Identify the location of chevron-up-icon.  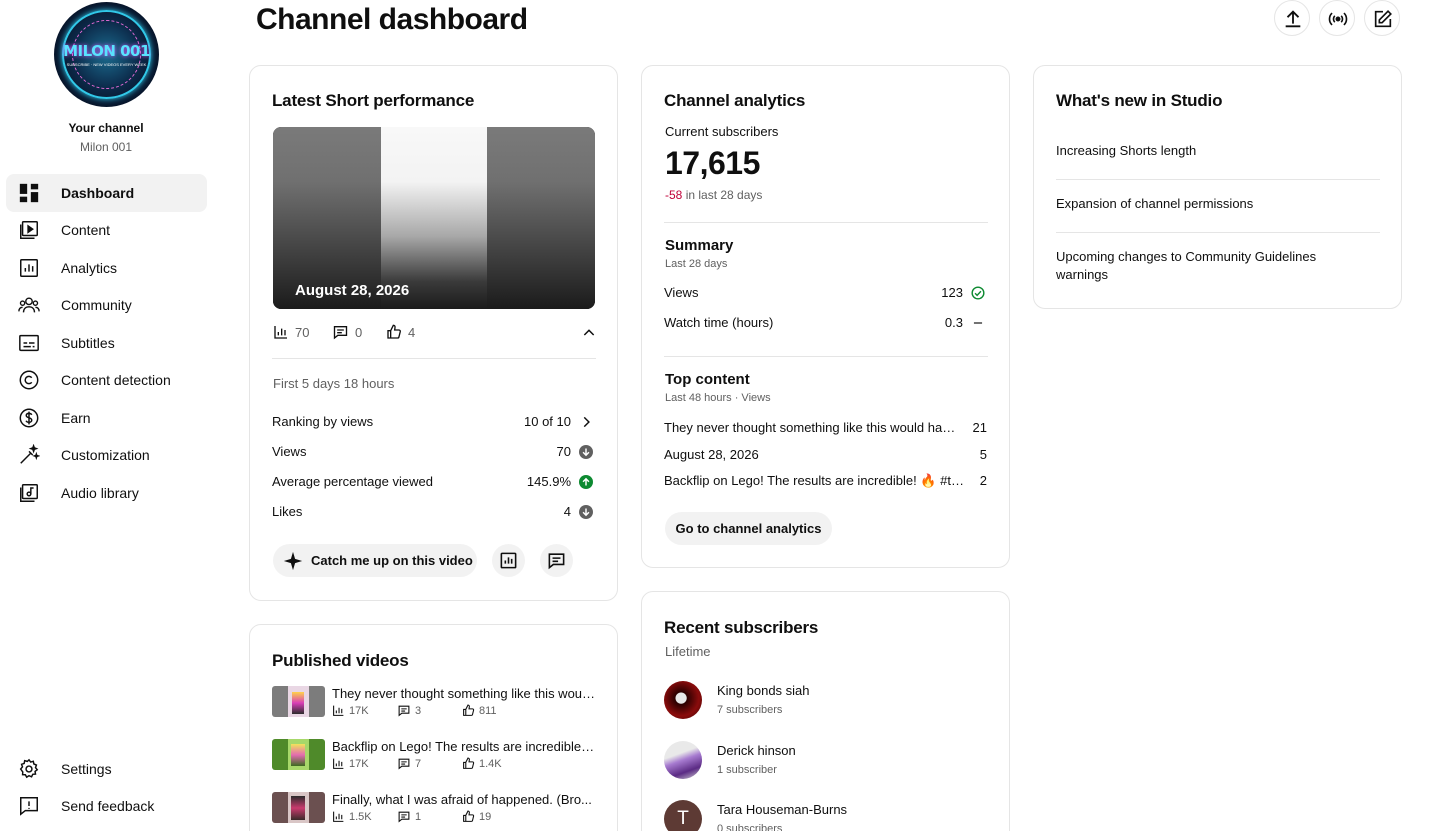
(589, 333).